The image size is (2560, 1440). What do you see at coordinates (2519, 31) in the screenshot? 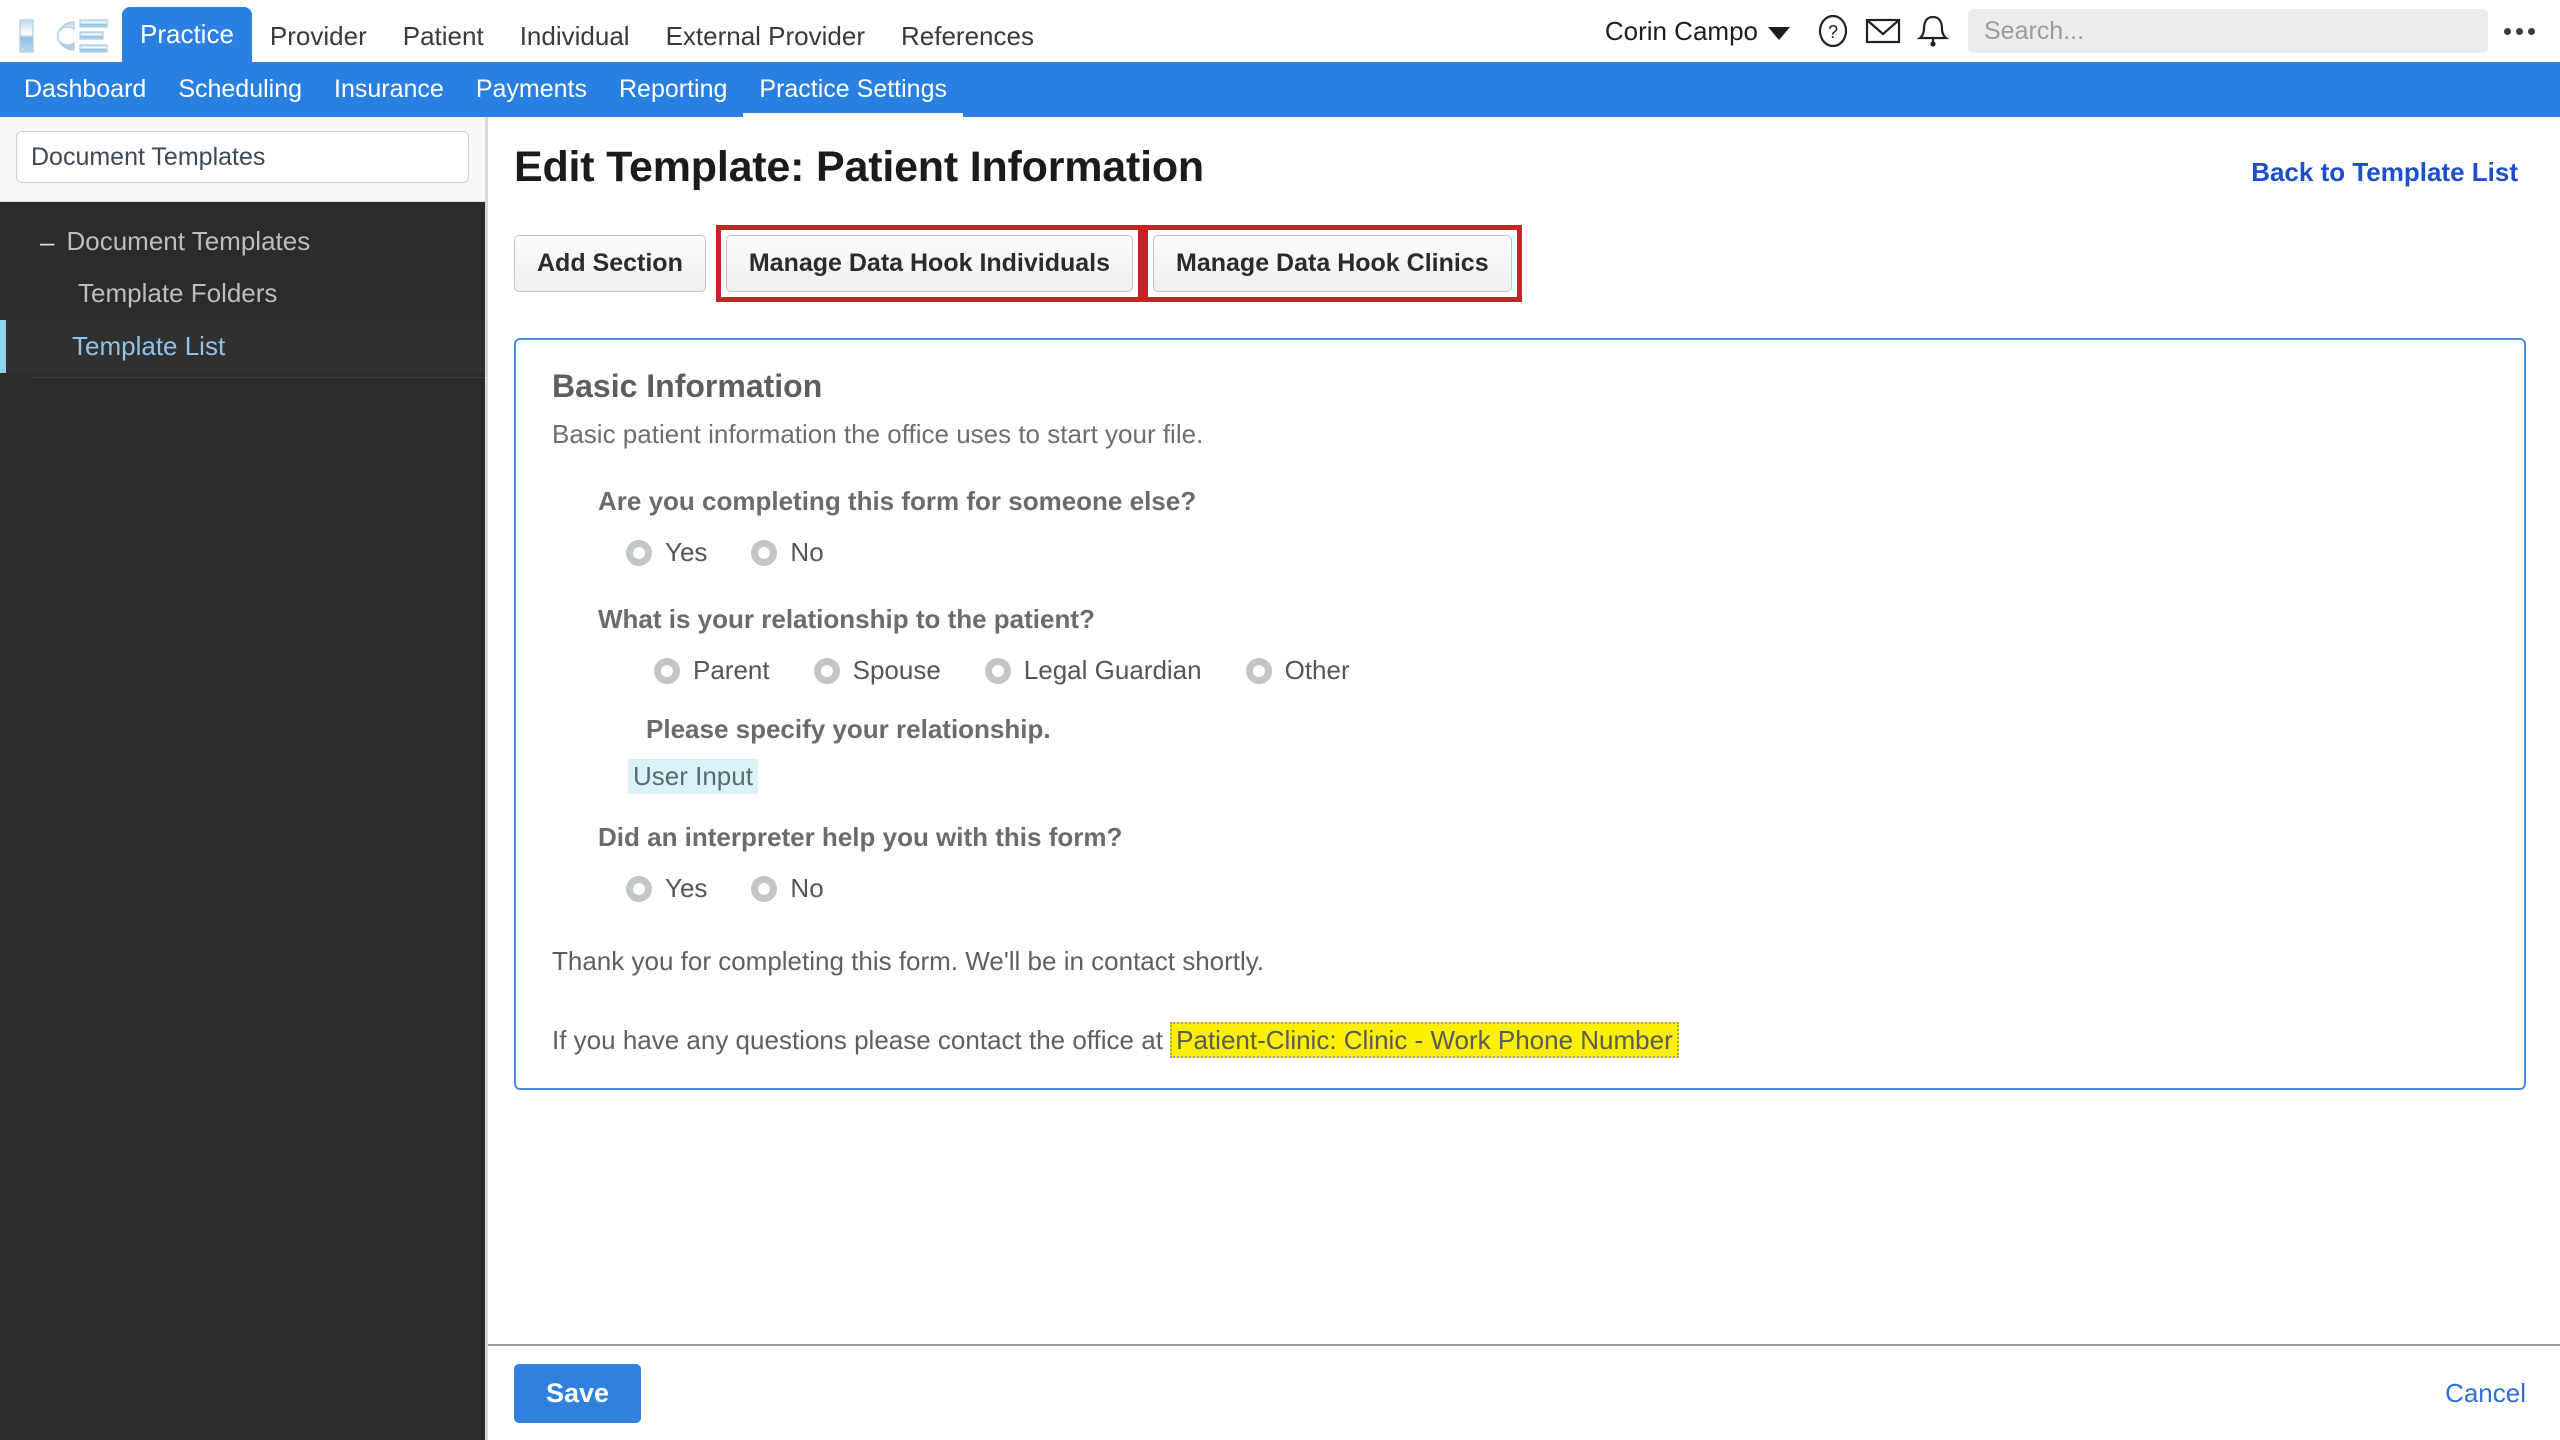
I see `overflow-menu-icon` at bounding box center [2519, 31].